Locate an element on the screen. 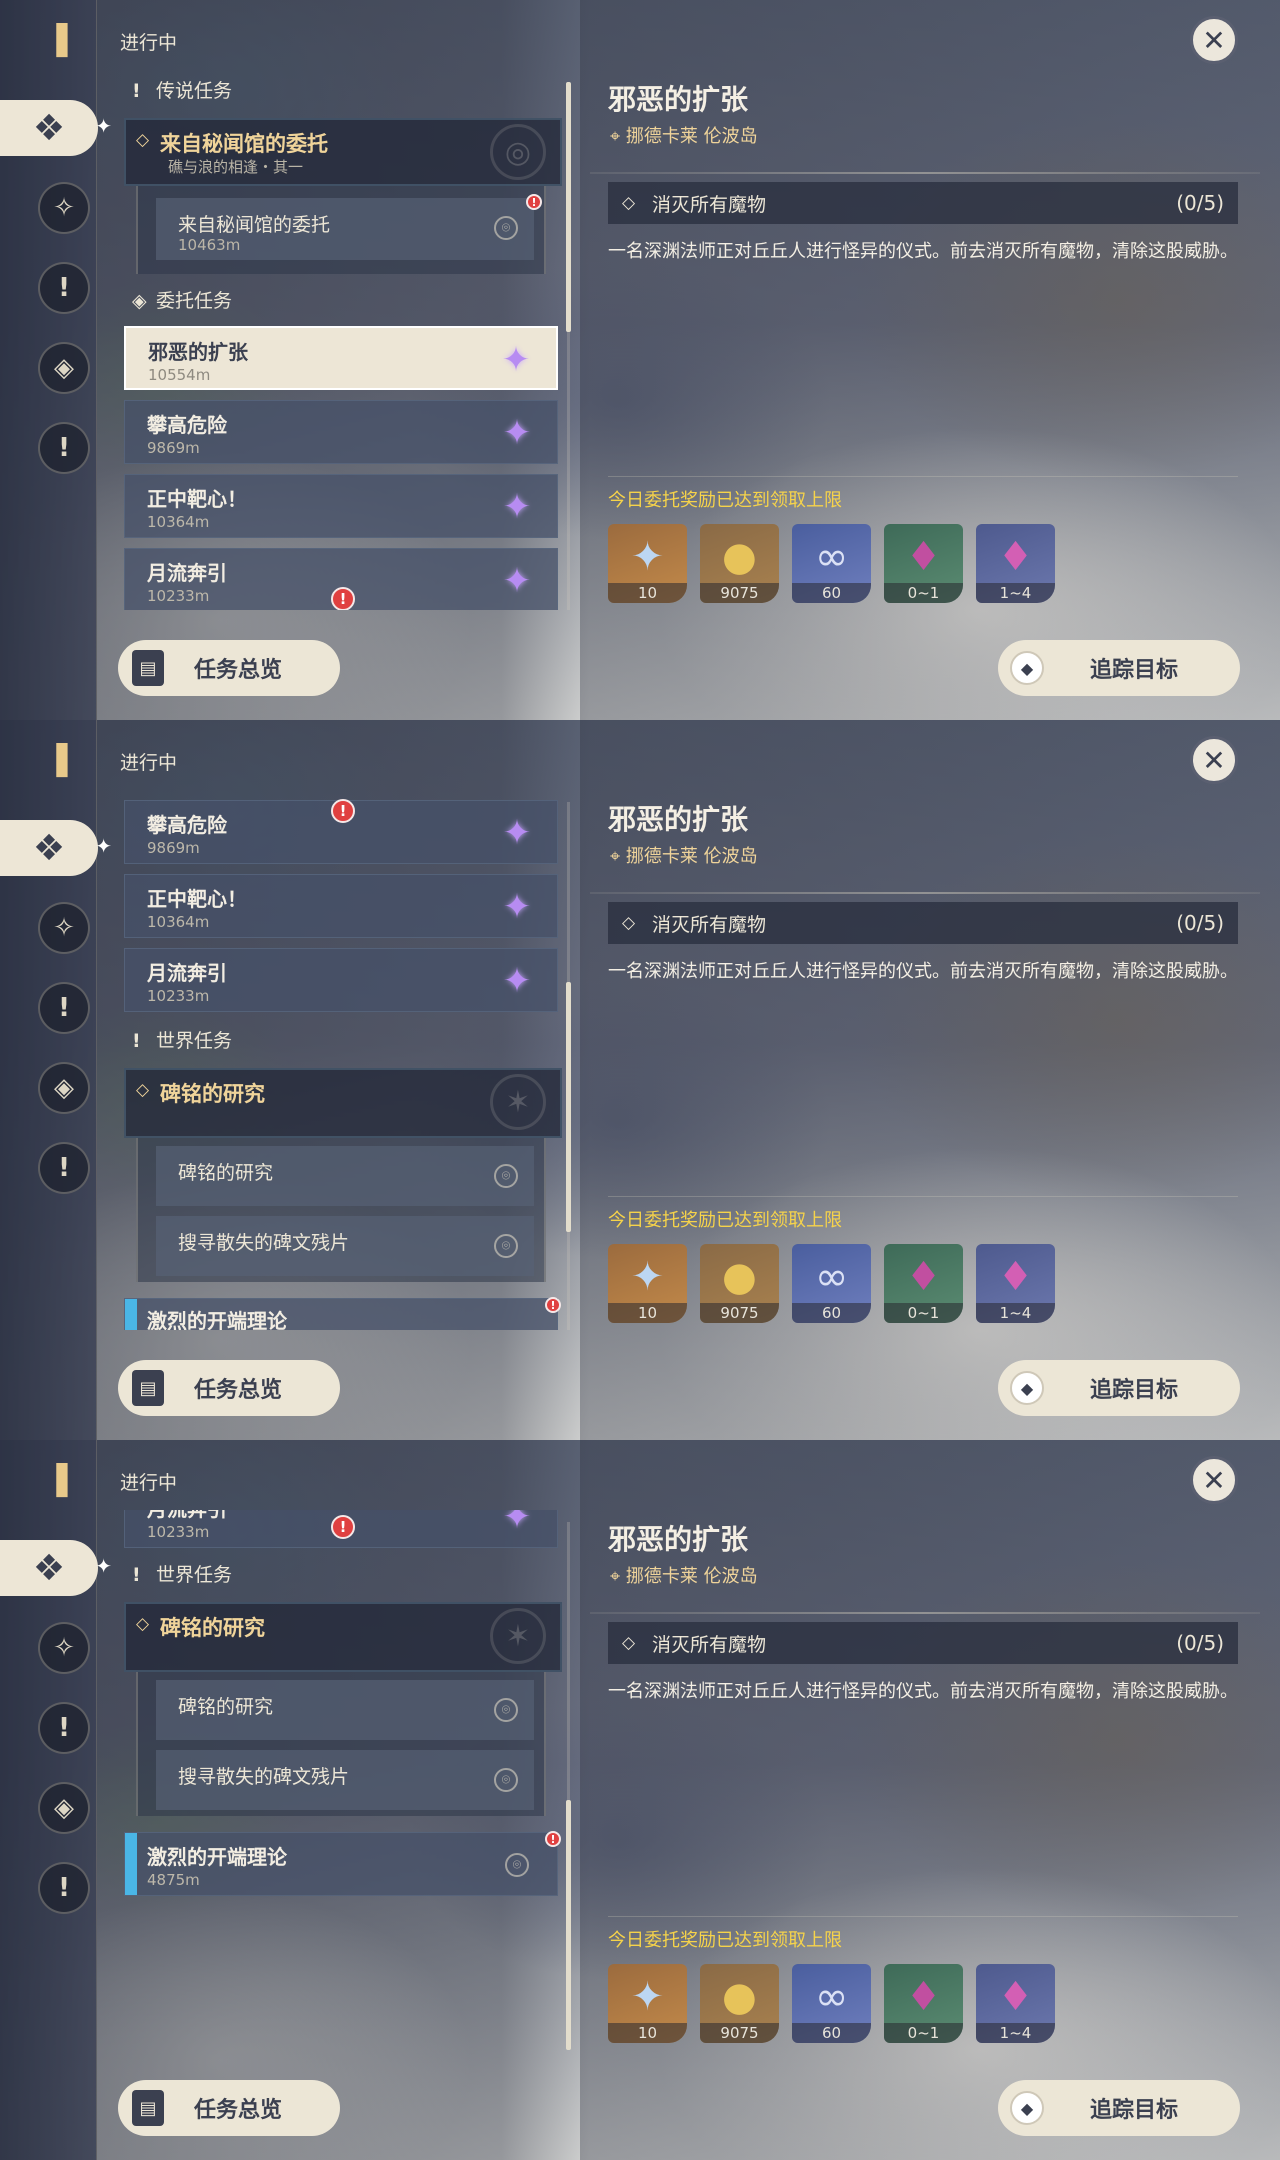 The width and height of the screenshot is (1280, 2160). sparkle-icon: ✦ is located at coordinates (103, 846).